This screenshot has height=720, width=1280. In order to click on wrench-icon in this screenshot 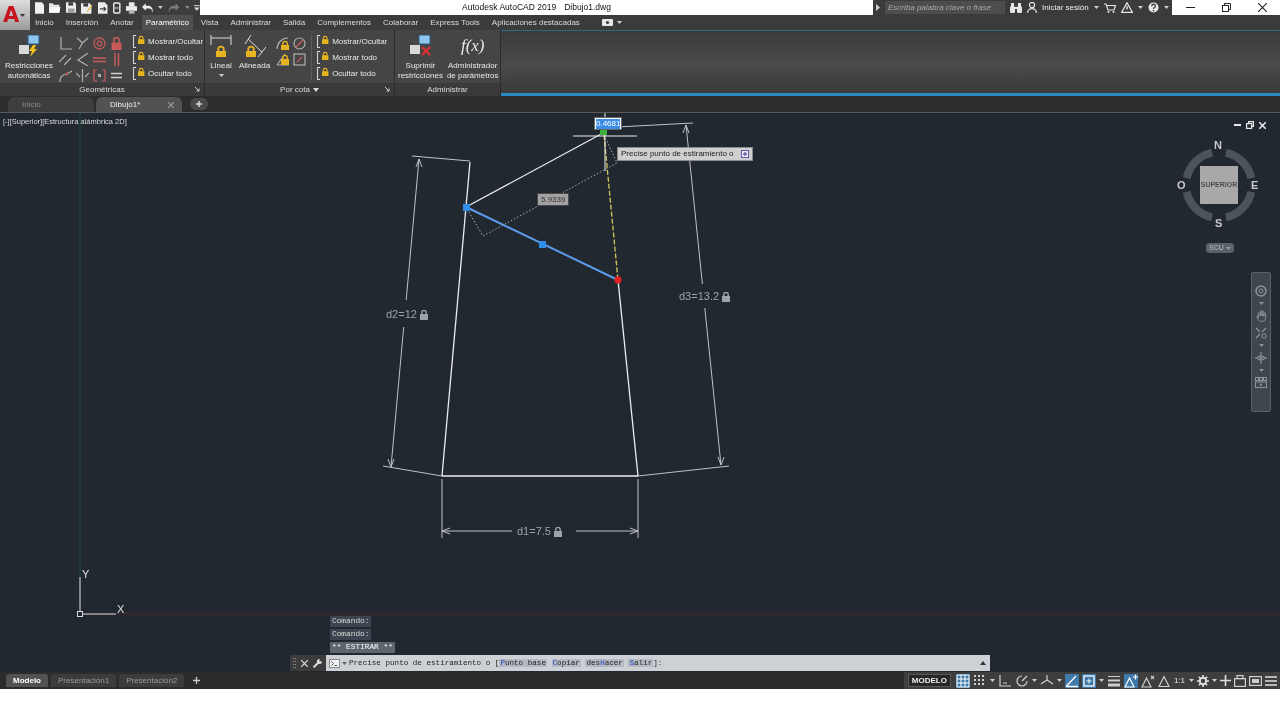, I will do `click(317, 663)`.